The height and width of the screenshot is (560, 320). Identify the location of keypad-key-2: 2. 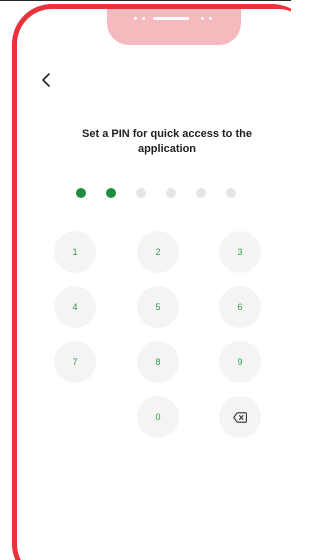
(158, 252).